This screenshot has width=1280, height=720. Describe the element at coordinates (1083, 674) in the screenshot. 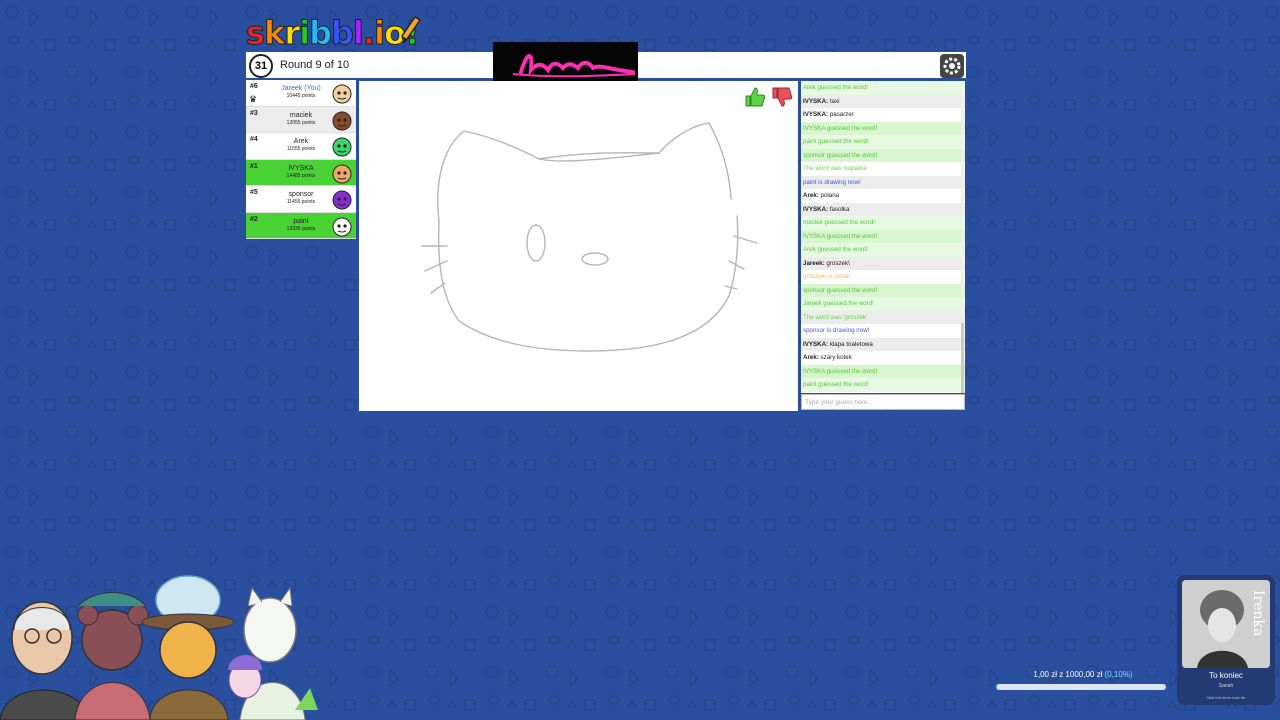

I see `donation-goal-text: 1,00 zł z 1000,00 zł (0,10%)` at that location.